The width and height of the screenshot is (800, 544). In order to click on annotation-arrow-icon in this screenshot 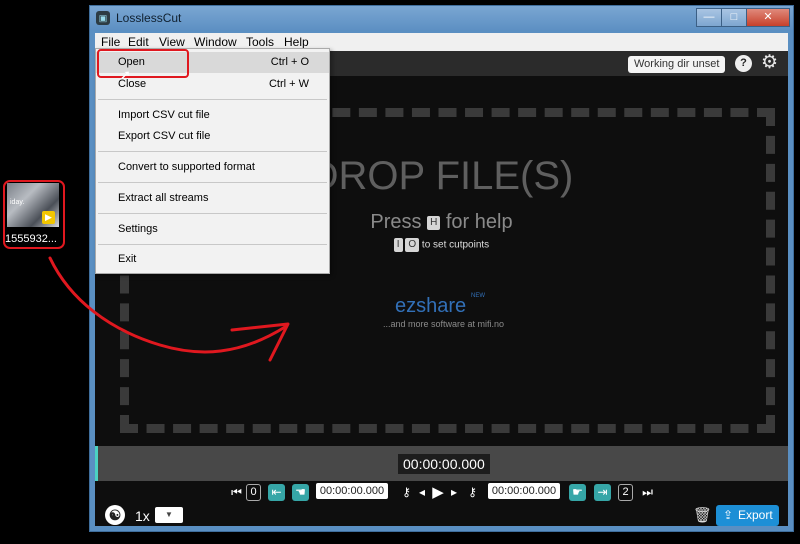, I will do `click(169, 309)`.